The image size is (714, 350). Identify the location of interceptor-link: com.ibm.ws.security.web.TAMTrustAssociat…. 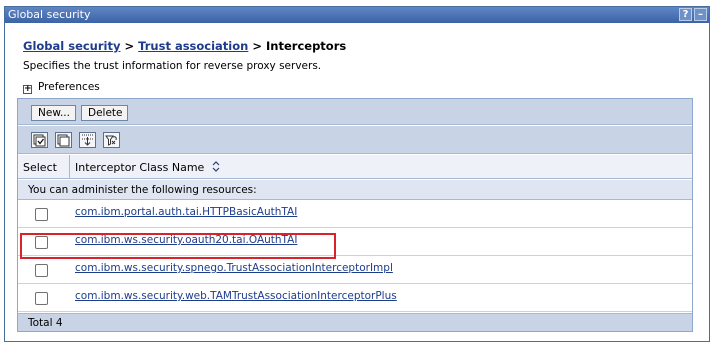
(236, 296).